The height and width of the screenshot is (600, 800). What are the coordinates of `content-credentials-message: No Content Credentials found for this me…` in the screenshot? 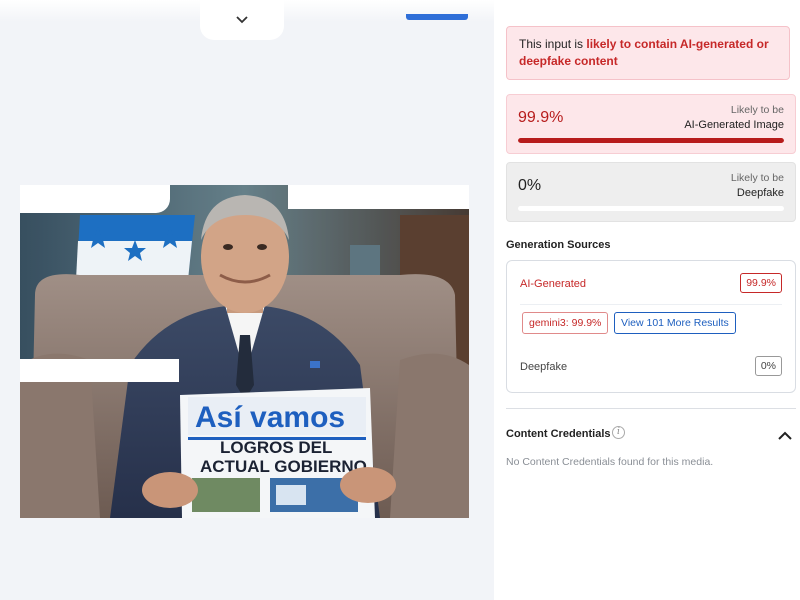 It's located at (610, 462).